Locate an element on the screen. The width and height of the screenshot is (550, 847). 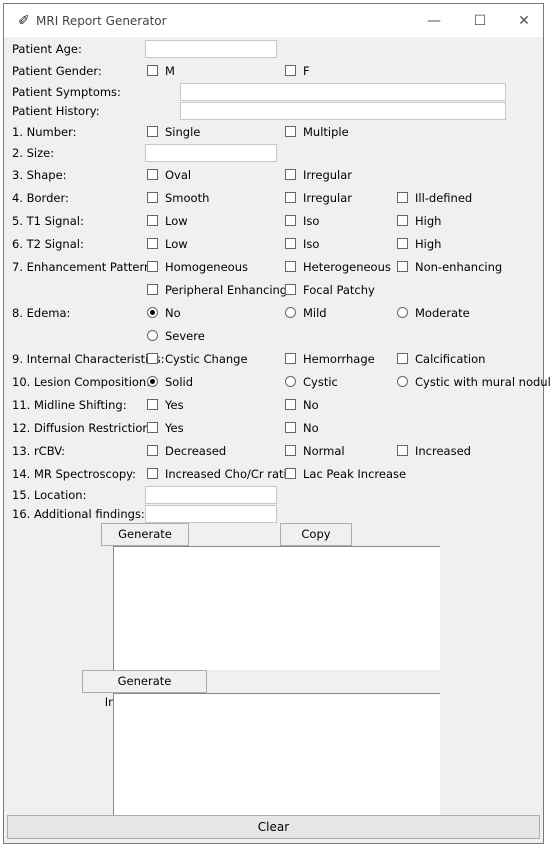
shape-irregular-checkbox: Irregular is located at coordinates (318, 175).